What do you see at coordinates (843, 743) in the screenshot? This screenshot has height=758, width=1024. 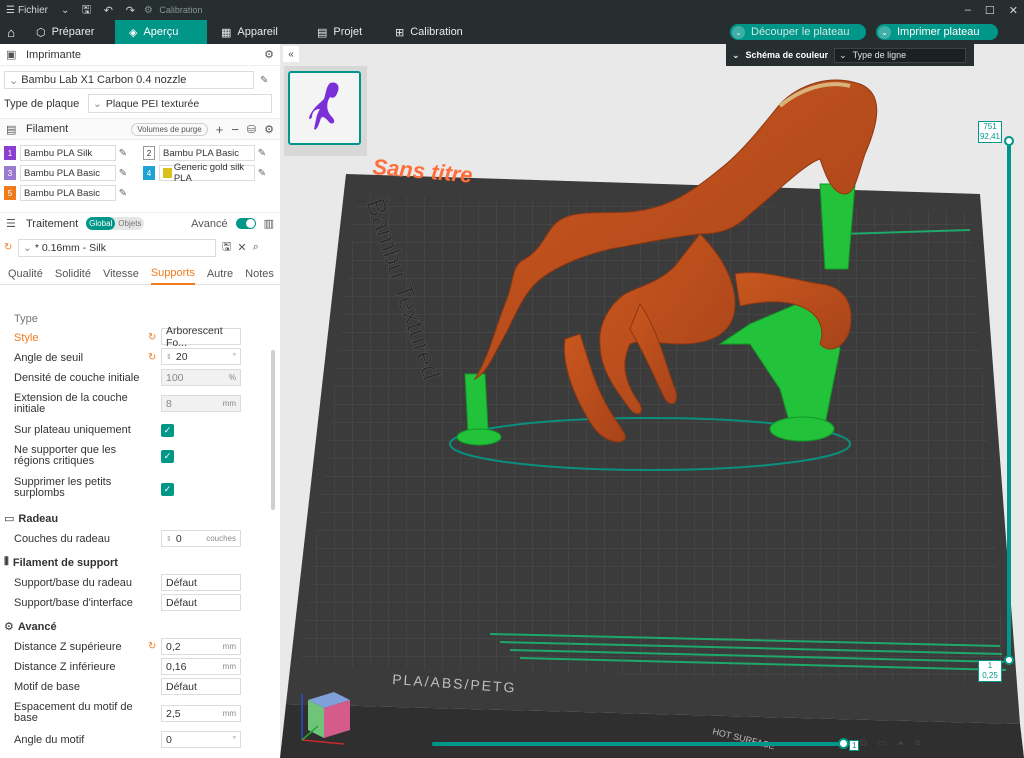 I see `gcode-move-handle` at bounding box center [843, 743].